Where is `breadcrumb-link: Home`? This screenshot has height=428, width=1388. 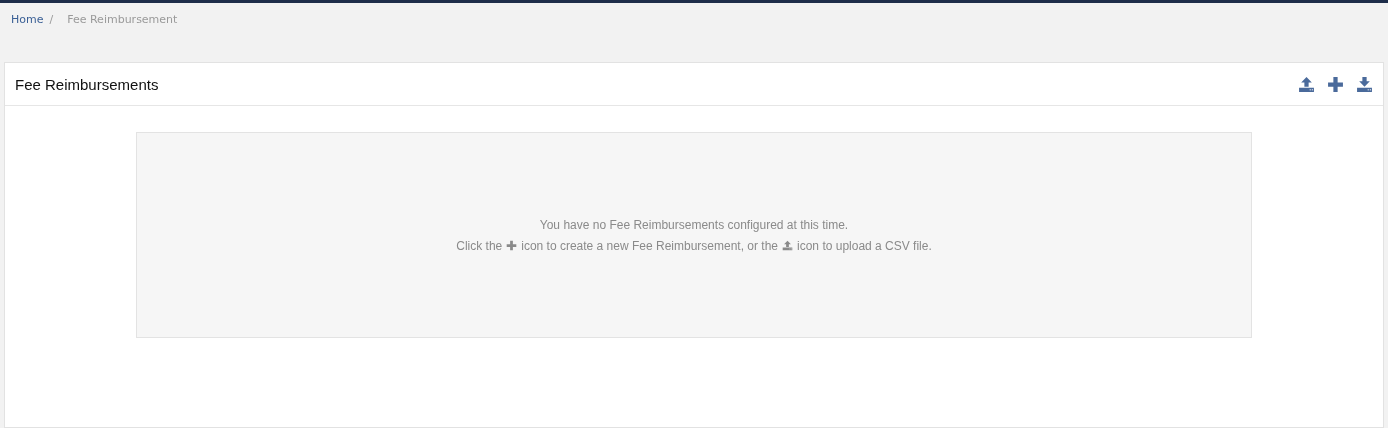
breadcrumb-link: Home is located at coordinates (27, 19).